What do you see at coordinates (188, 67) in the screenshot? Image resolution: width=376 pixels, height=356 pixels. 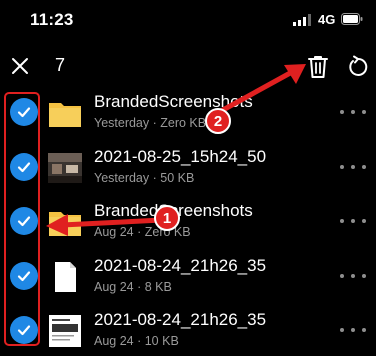 I see `selection-toolbar: 7` at bounding box center [188, 67].